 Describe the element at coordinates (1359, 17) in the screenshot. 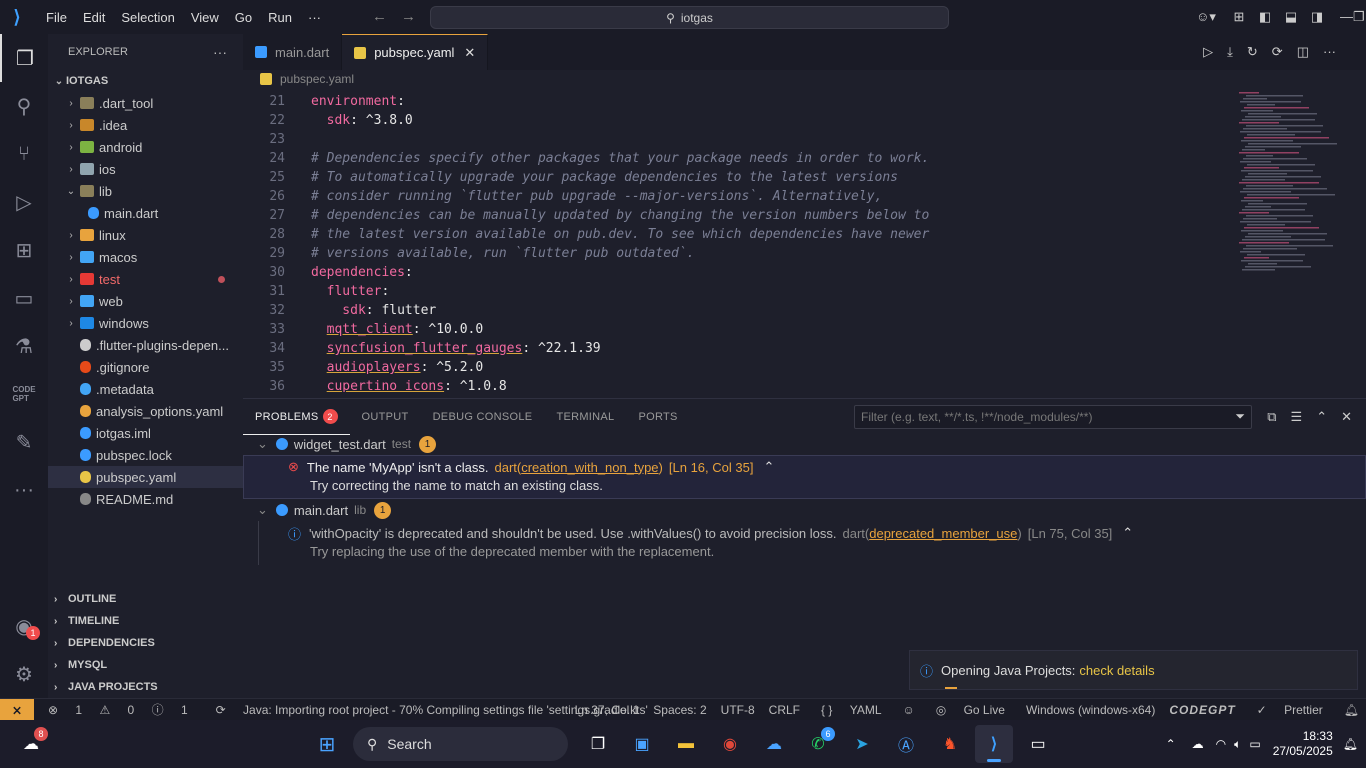

I see `restore-icon: ❐` at that location.